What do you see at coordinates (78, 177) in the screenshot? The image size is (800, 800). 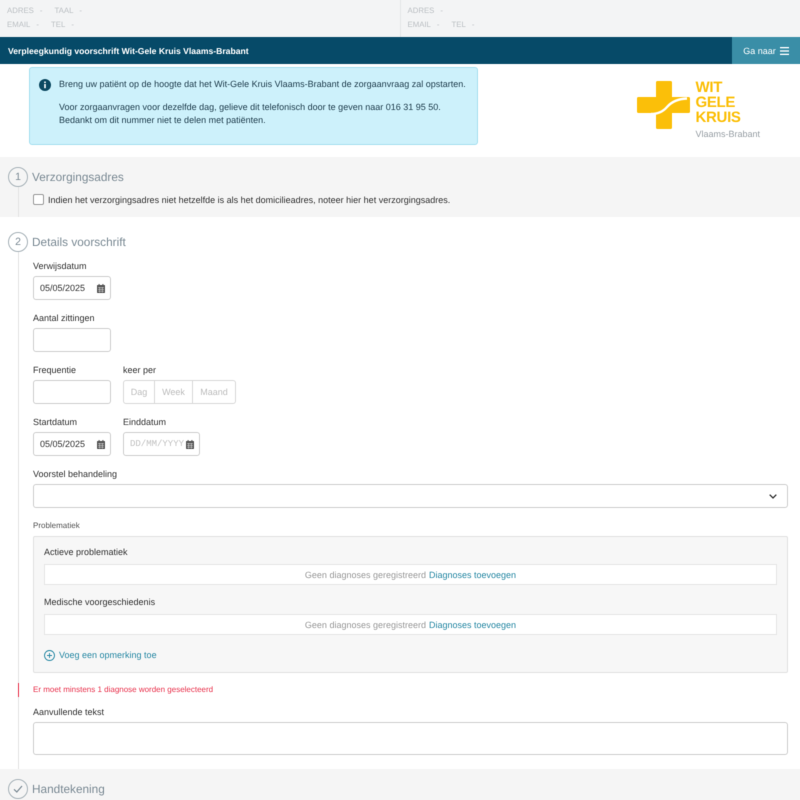 I see `step-title: Verzorgingsadres` at bounding box center [78, 177].